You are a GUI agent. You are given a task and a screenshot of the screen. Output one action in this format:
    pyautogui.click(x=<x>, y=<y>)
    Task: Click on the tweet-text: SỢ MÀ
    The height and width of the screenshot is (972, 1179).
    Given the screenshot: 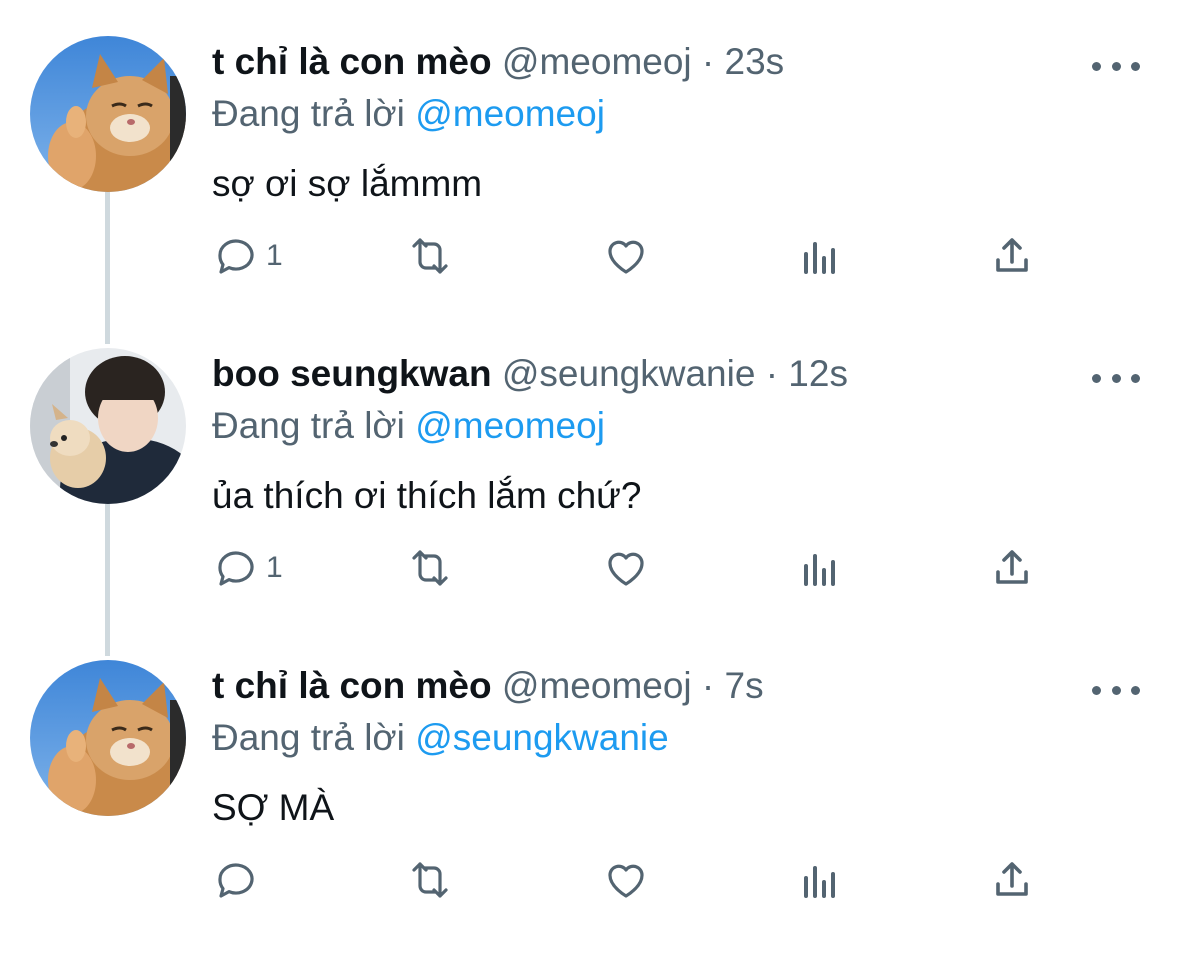 What is the action you would take?
    pyautogui.click(x=273, y=807)
    